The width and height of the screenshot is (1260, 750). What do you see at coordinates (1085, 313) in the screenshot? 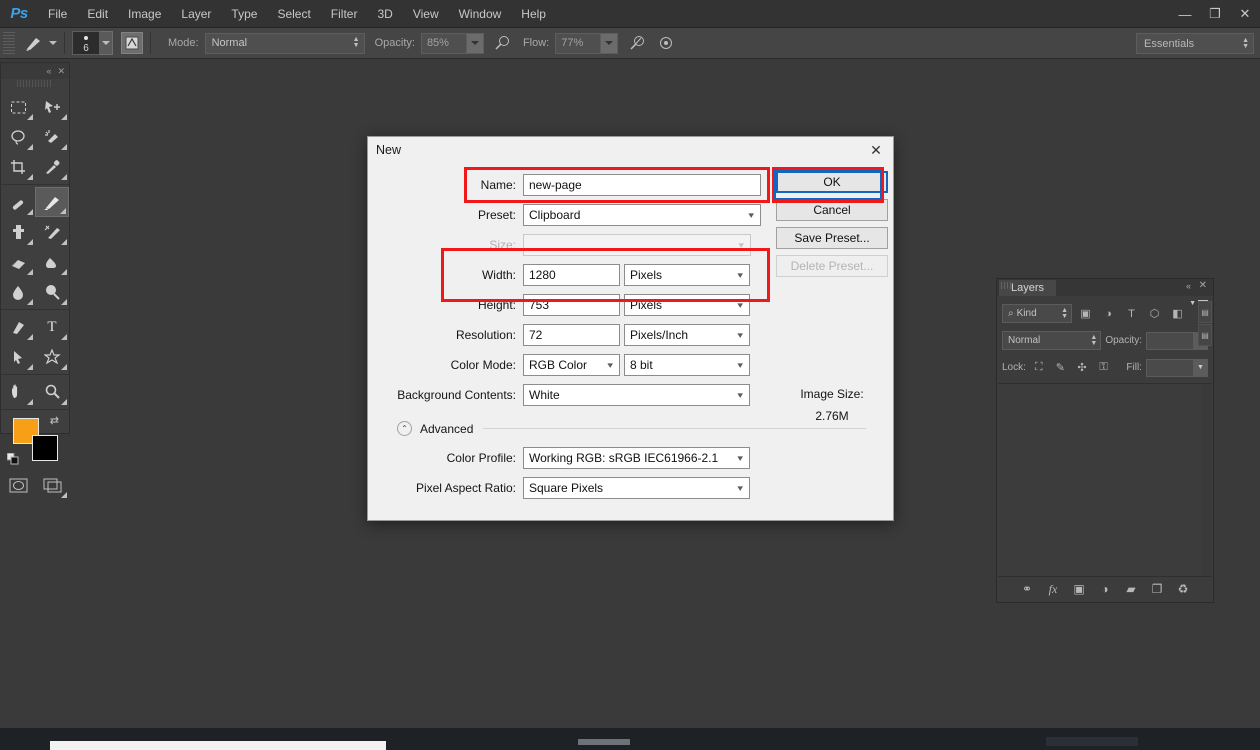
I see `filter-pixel-icon: ▣` at bounding box center [1085, 313].